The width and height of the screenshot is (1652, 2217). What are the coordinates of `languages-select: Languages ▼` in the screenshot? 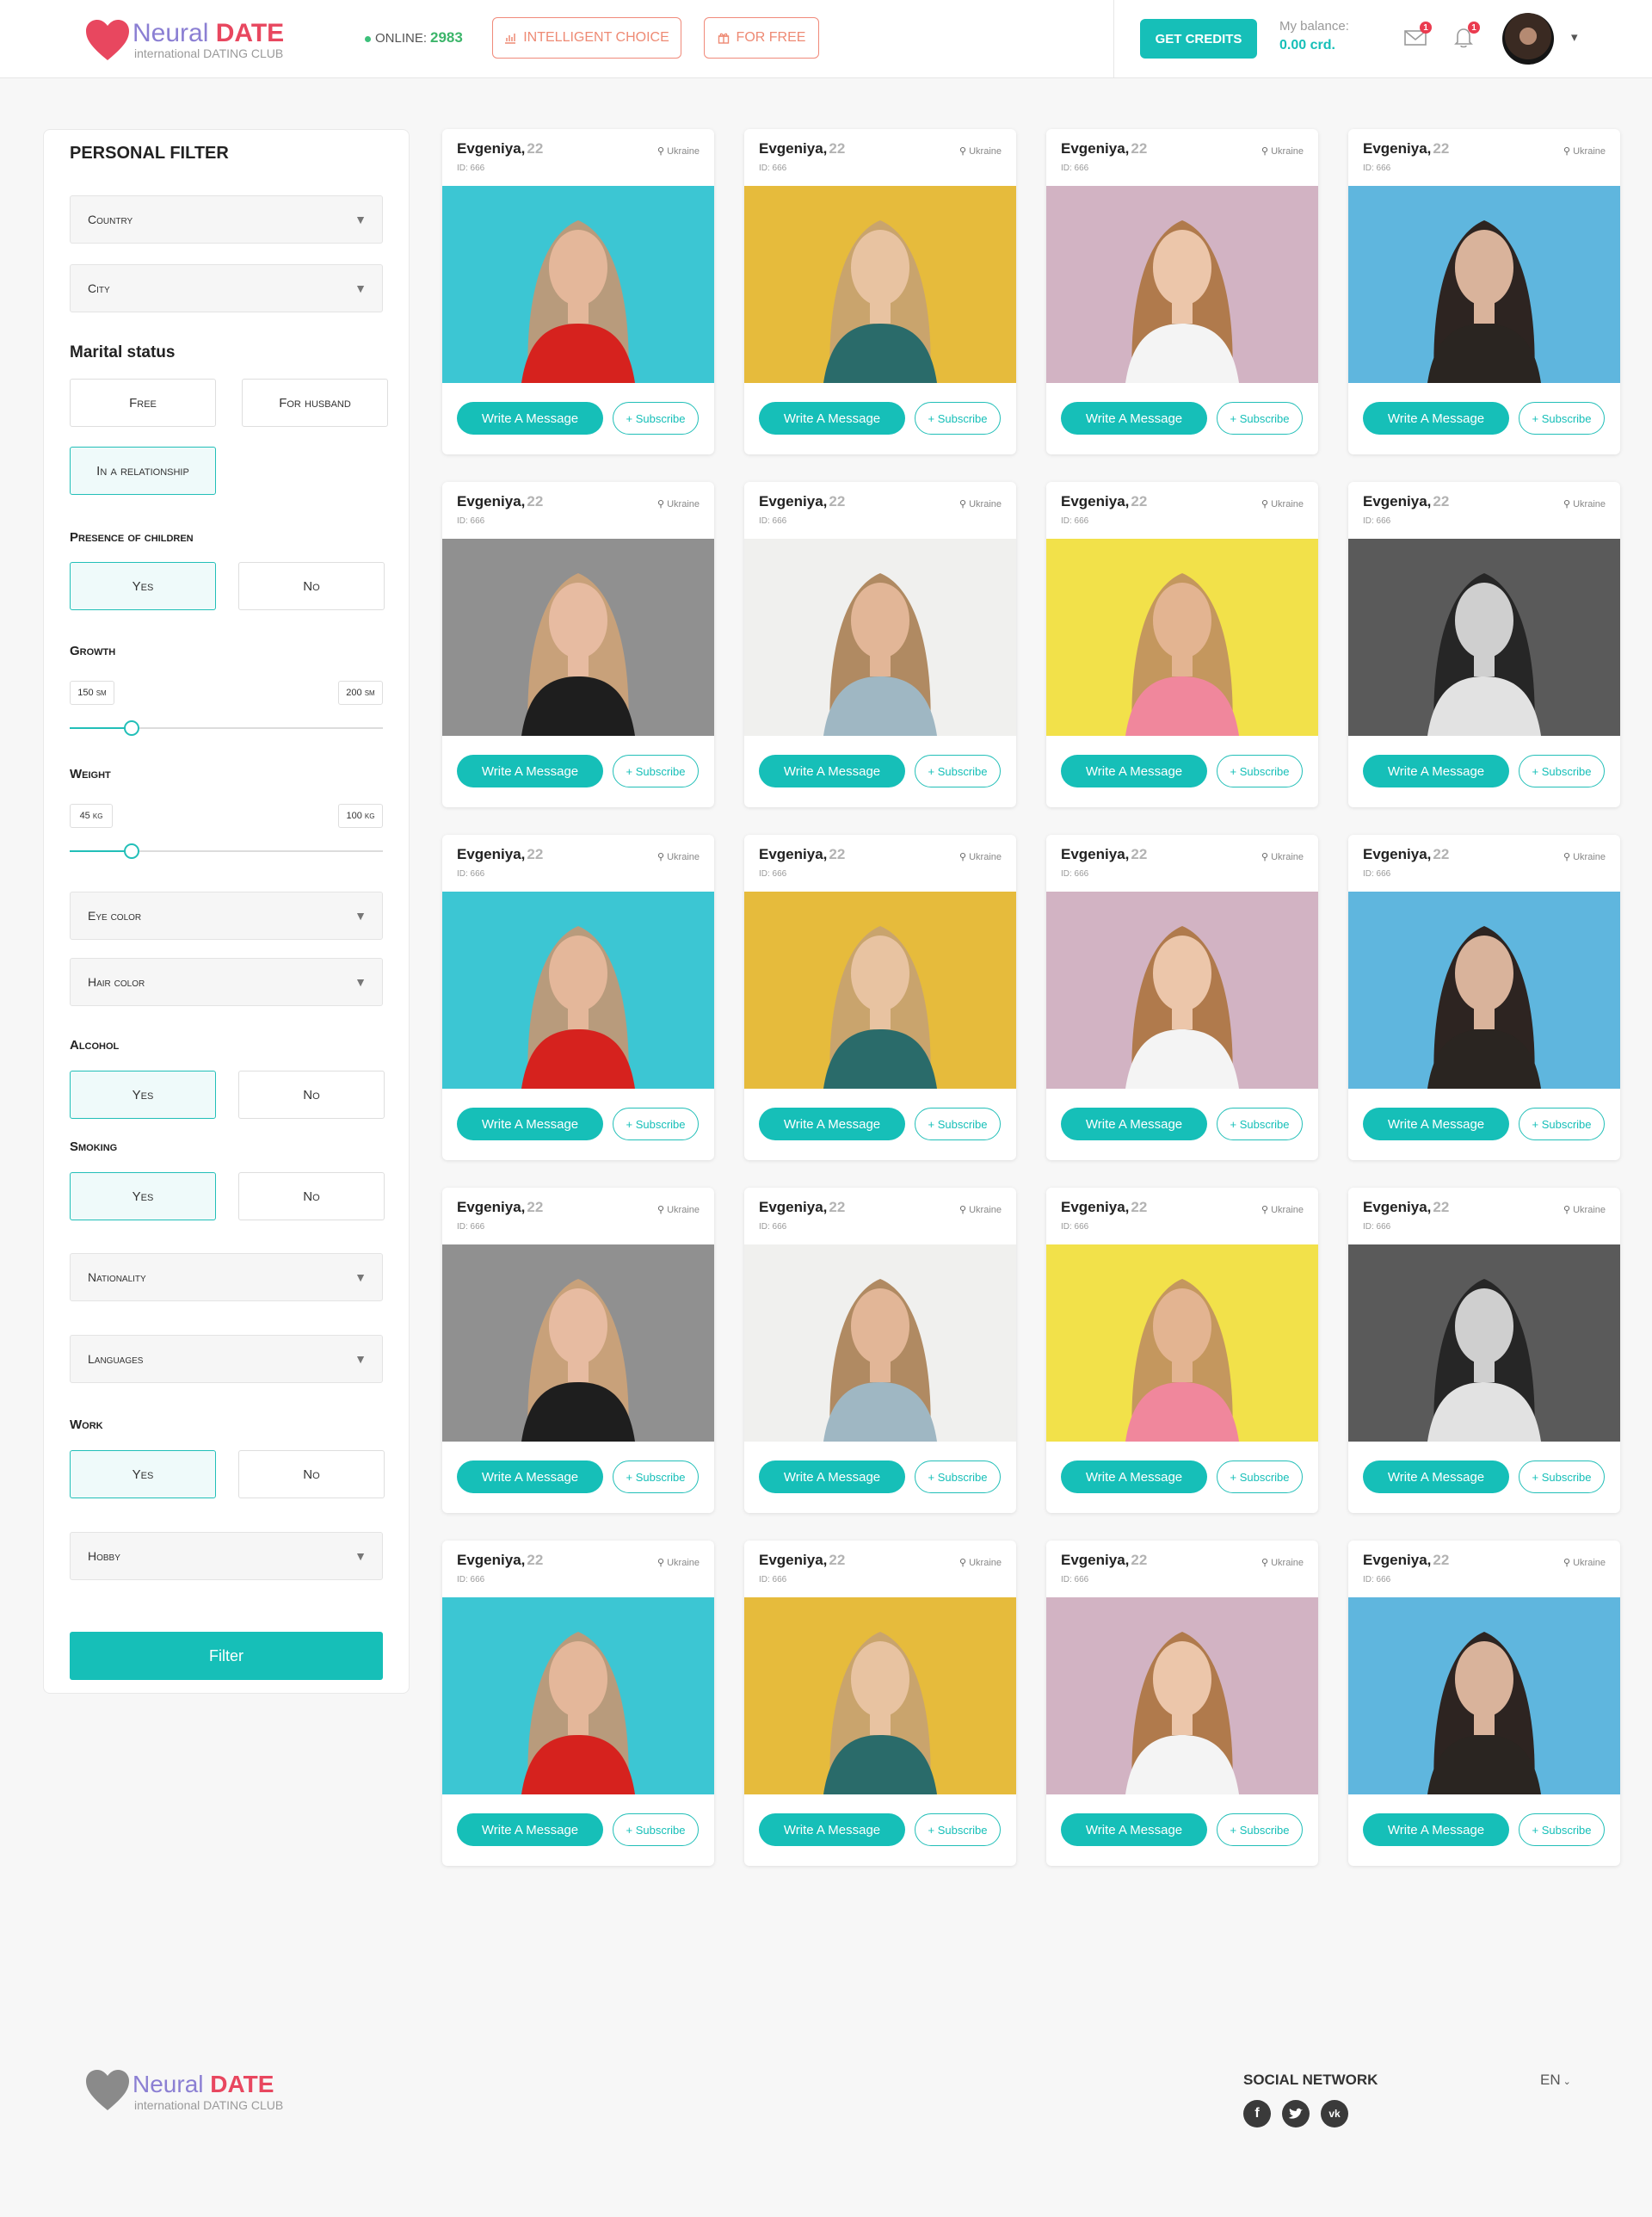 It's located at (226, 1359).